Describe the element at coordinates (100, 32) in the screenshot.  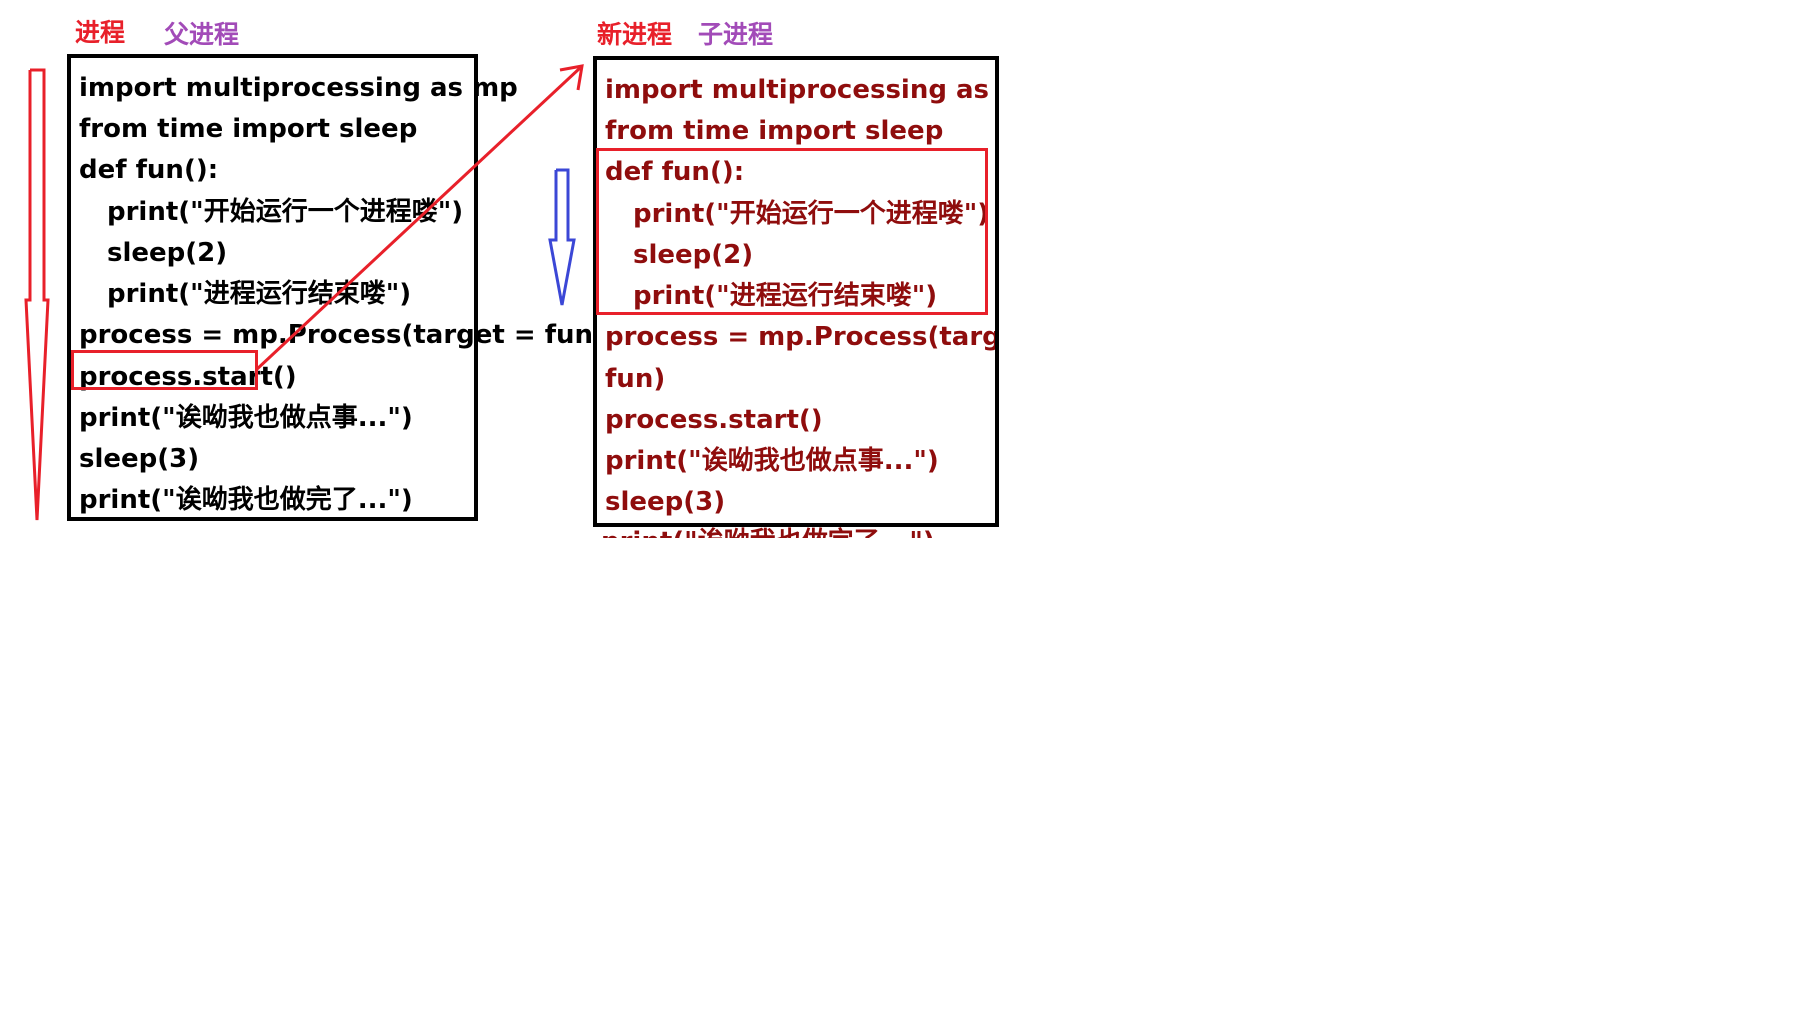
I see `parent-process-label: 进程` at that location.